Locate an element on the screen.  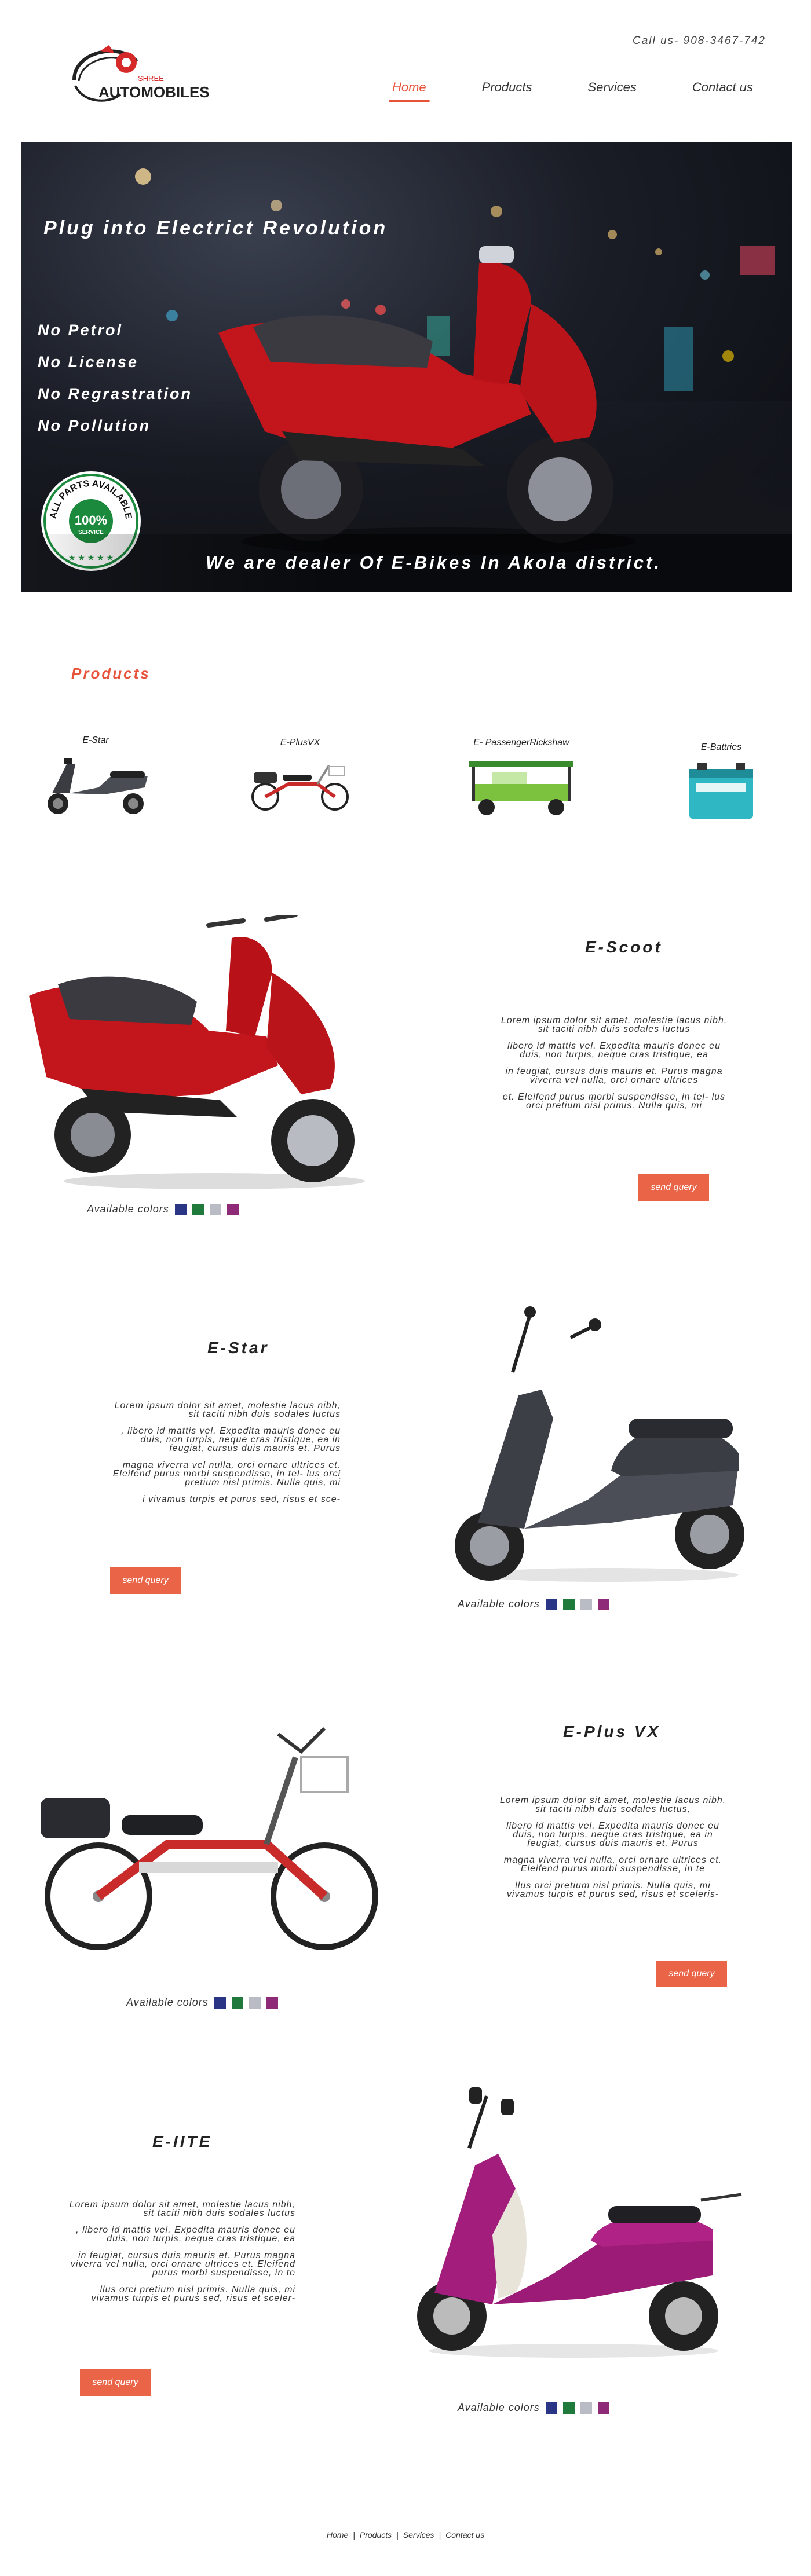
escoot-title: E-Scoot is located at coordinates (624, 947).